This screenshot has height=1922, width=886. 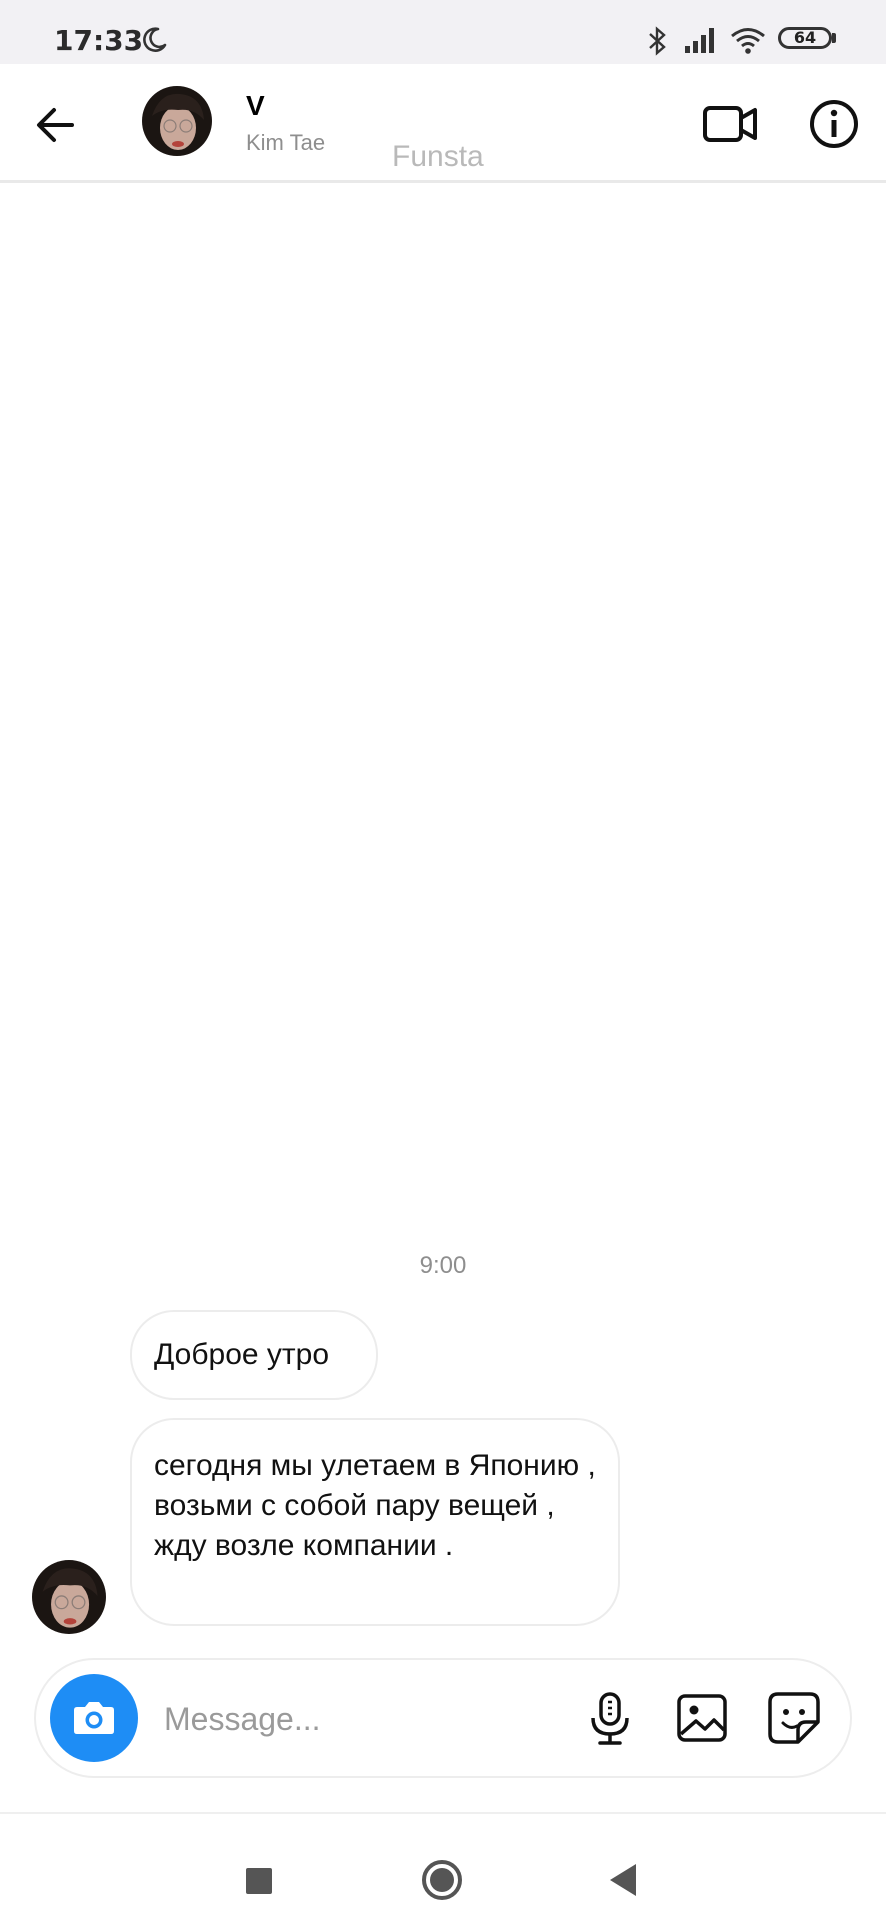 What do you see at coordinates (255, 106) in the screenshot?
I see `contact-name: V` at bounding box center [255, 106].